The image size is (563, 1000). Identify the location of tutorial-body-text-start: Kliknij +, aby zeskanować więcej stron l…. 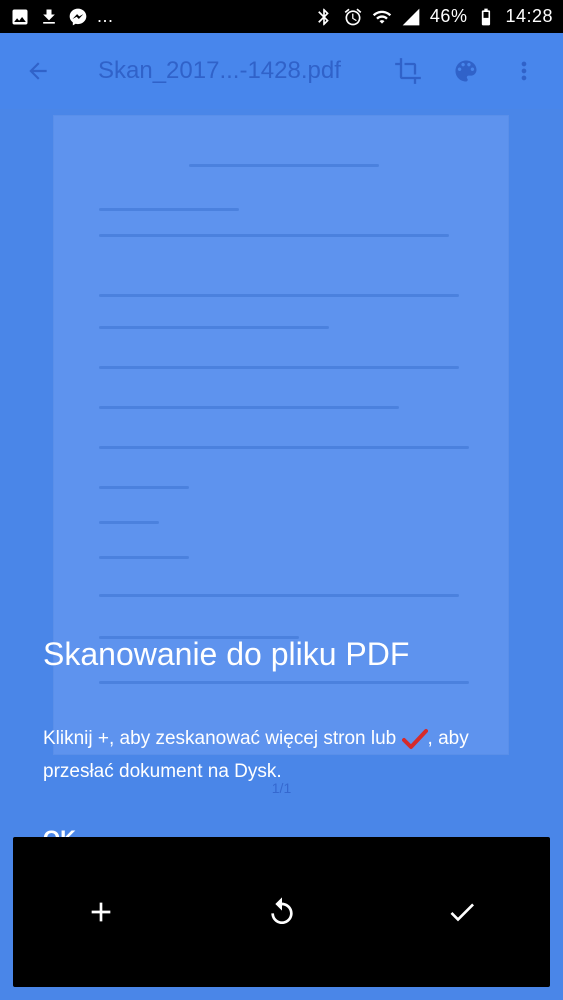
(222, 738).